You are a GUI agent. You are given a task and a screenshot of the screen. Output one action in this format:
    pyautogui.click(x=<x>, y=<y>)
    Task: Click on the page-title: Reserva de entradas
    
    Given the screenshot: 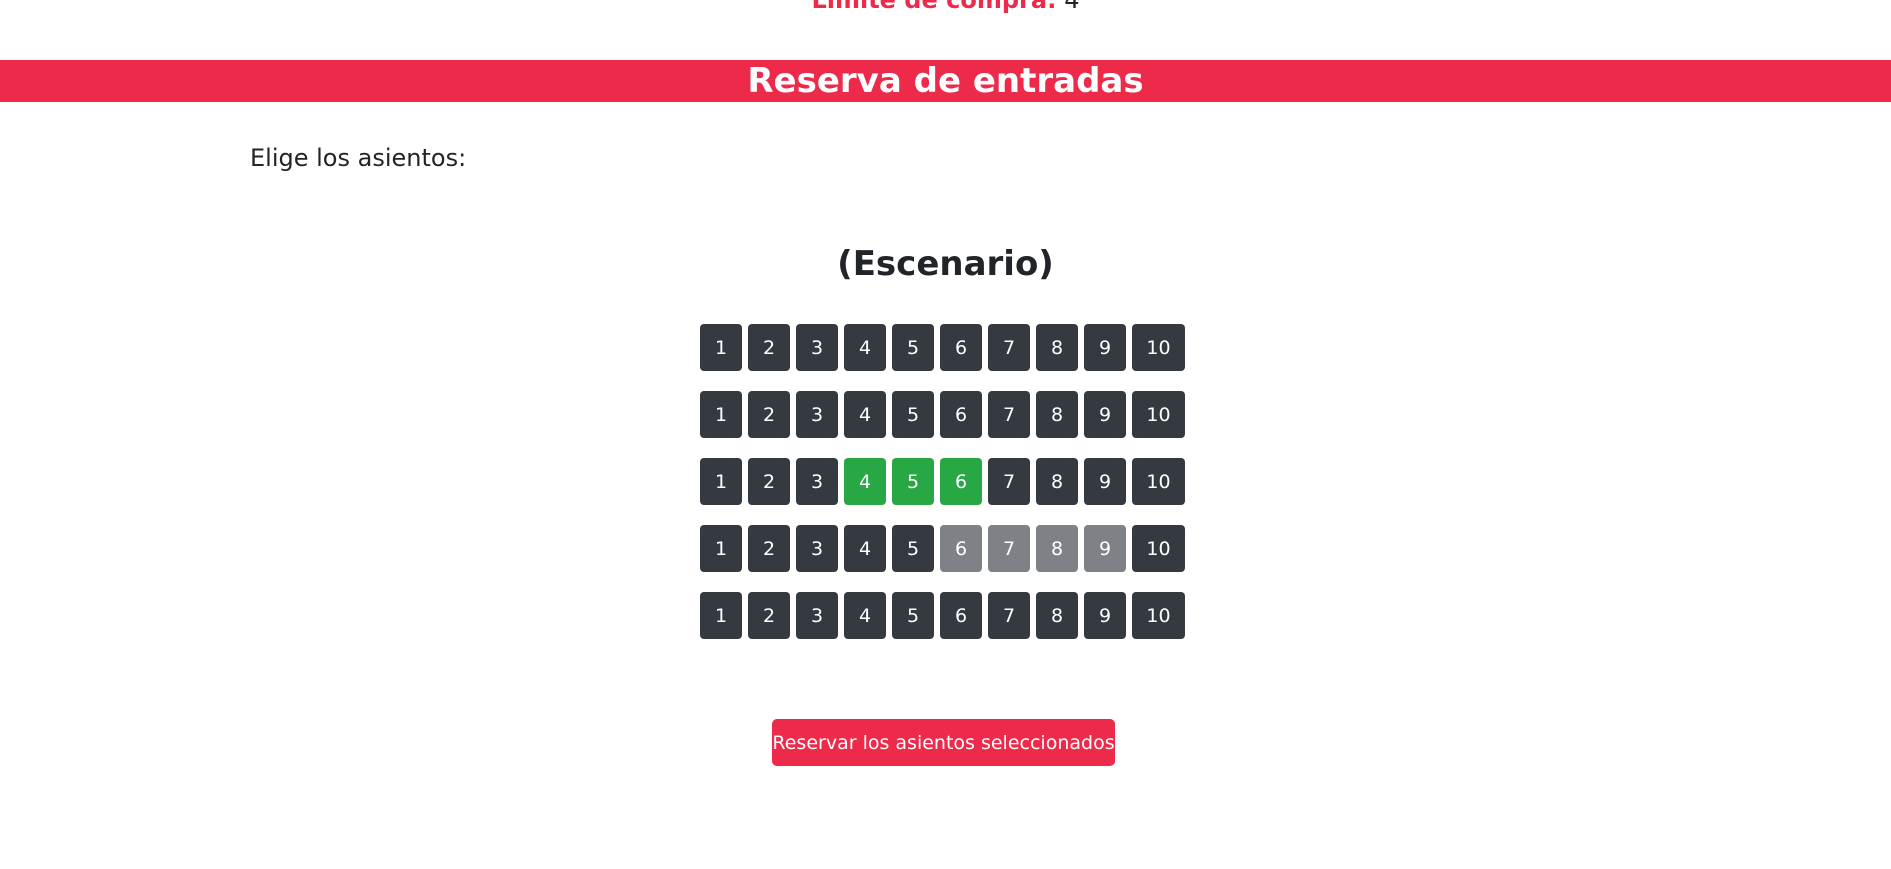 What is the action you would take?
    pyautogui.click(x=945, y=81)
    